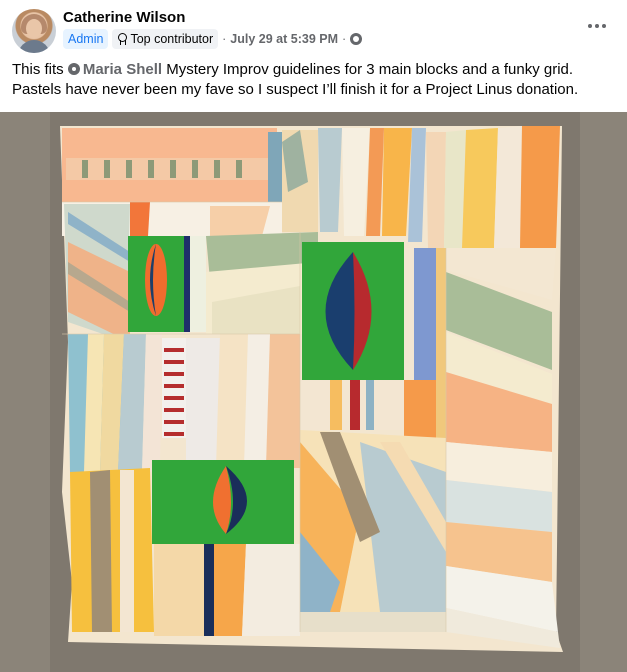  I want to click on avatar-face, so click(34, 28).